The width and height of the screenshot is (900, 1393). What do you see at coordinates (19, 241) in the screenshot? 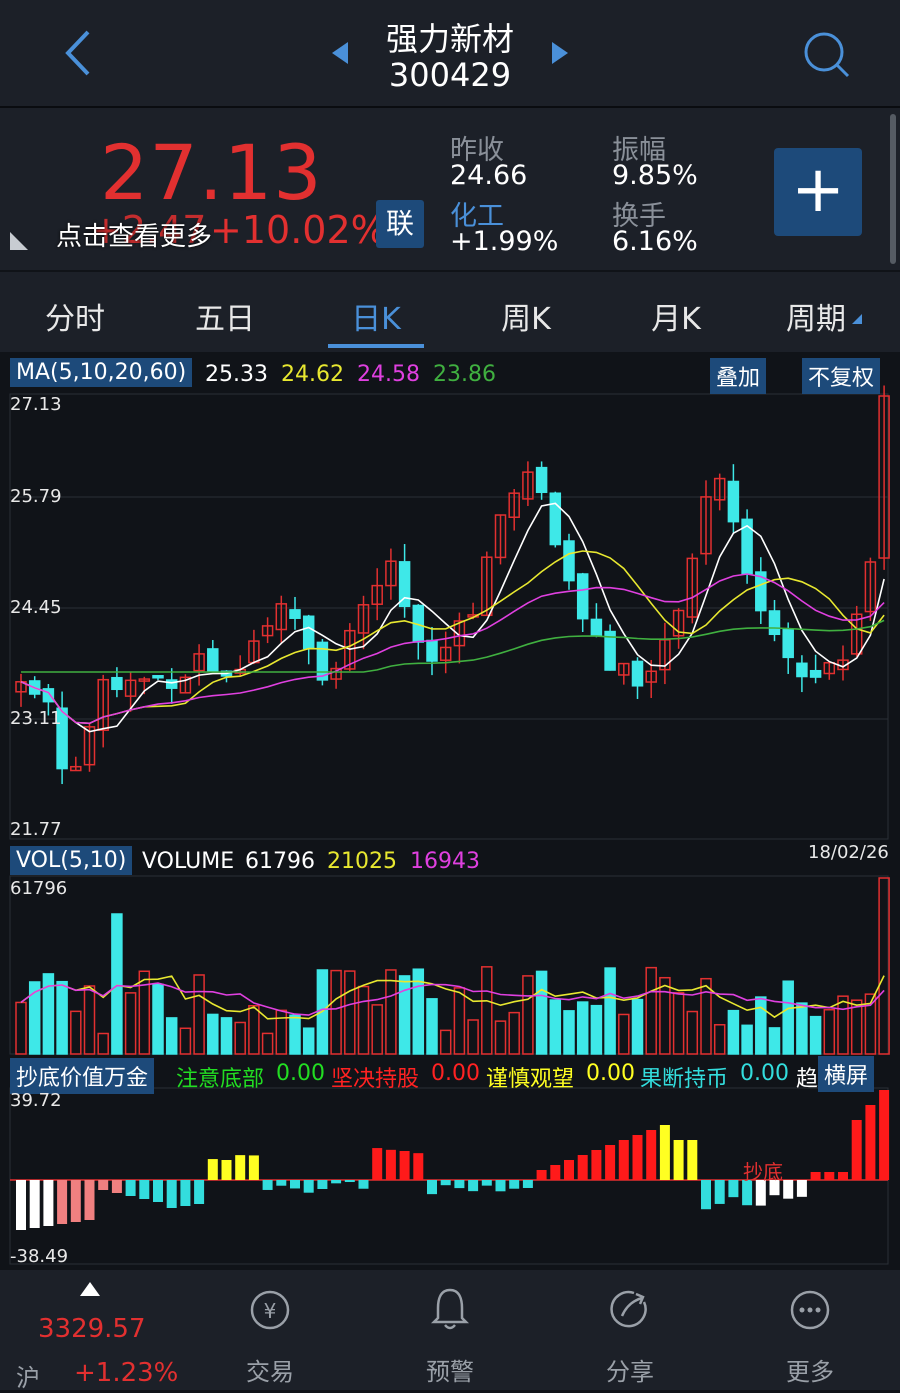
I see `corner-triangle-icon` at bounding box center [19, 241].